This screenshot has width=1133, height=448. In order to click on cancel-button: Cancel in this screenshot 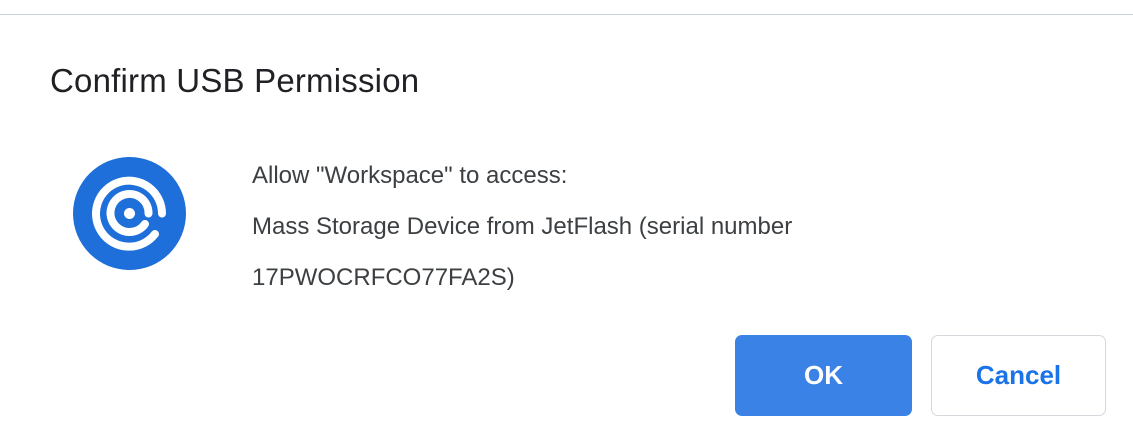, I will do `click(1018, 375)`.